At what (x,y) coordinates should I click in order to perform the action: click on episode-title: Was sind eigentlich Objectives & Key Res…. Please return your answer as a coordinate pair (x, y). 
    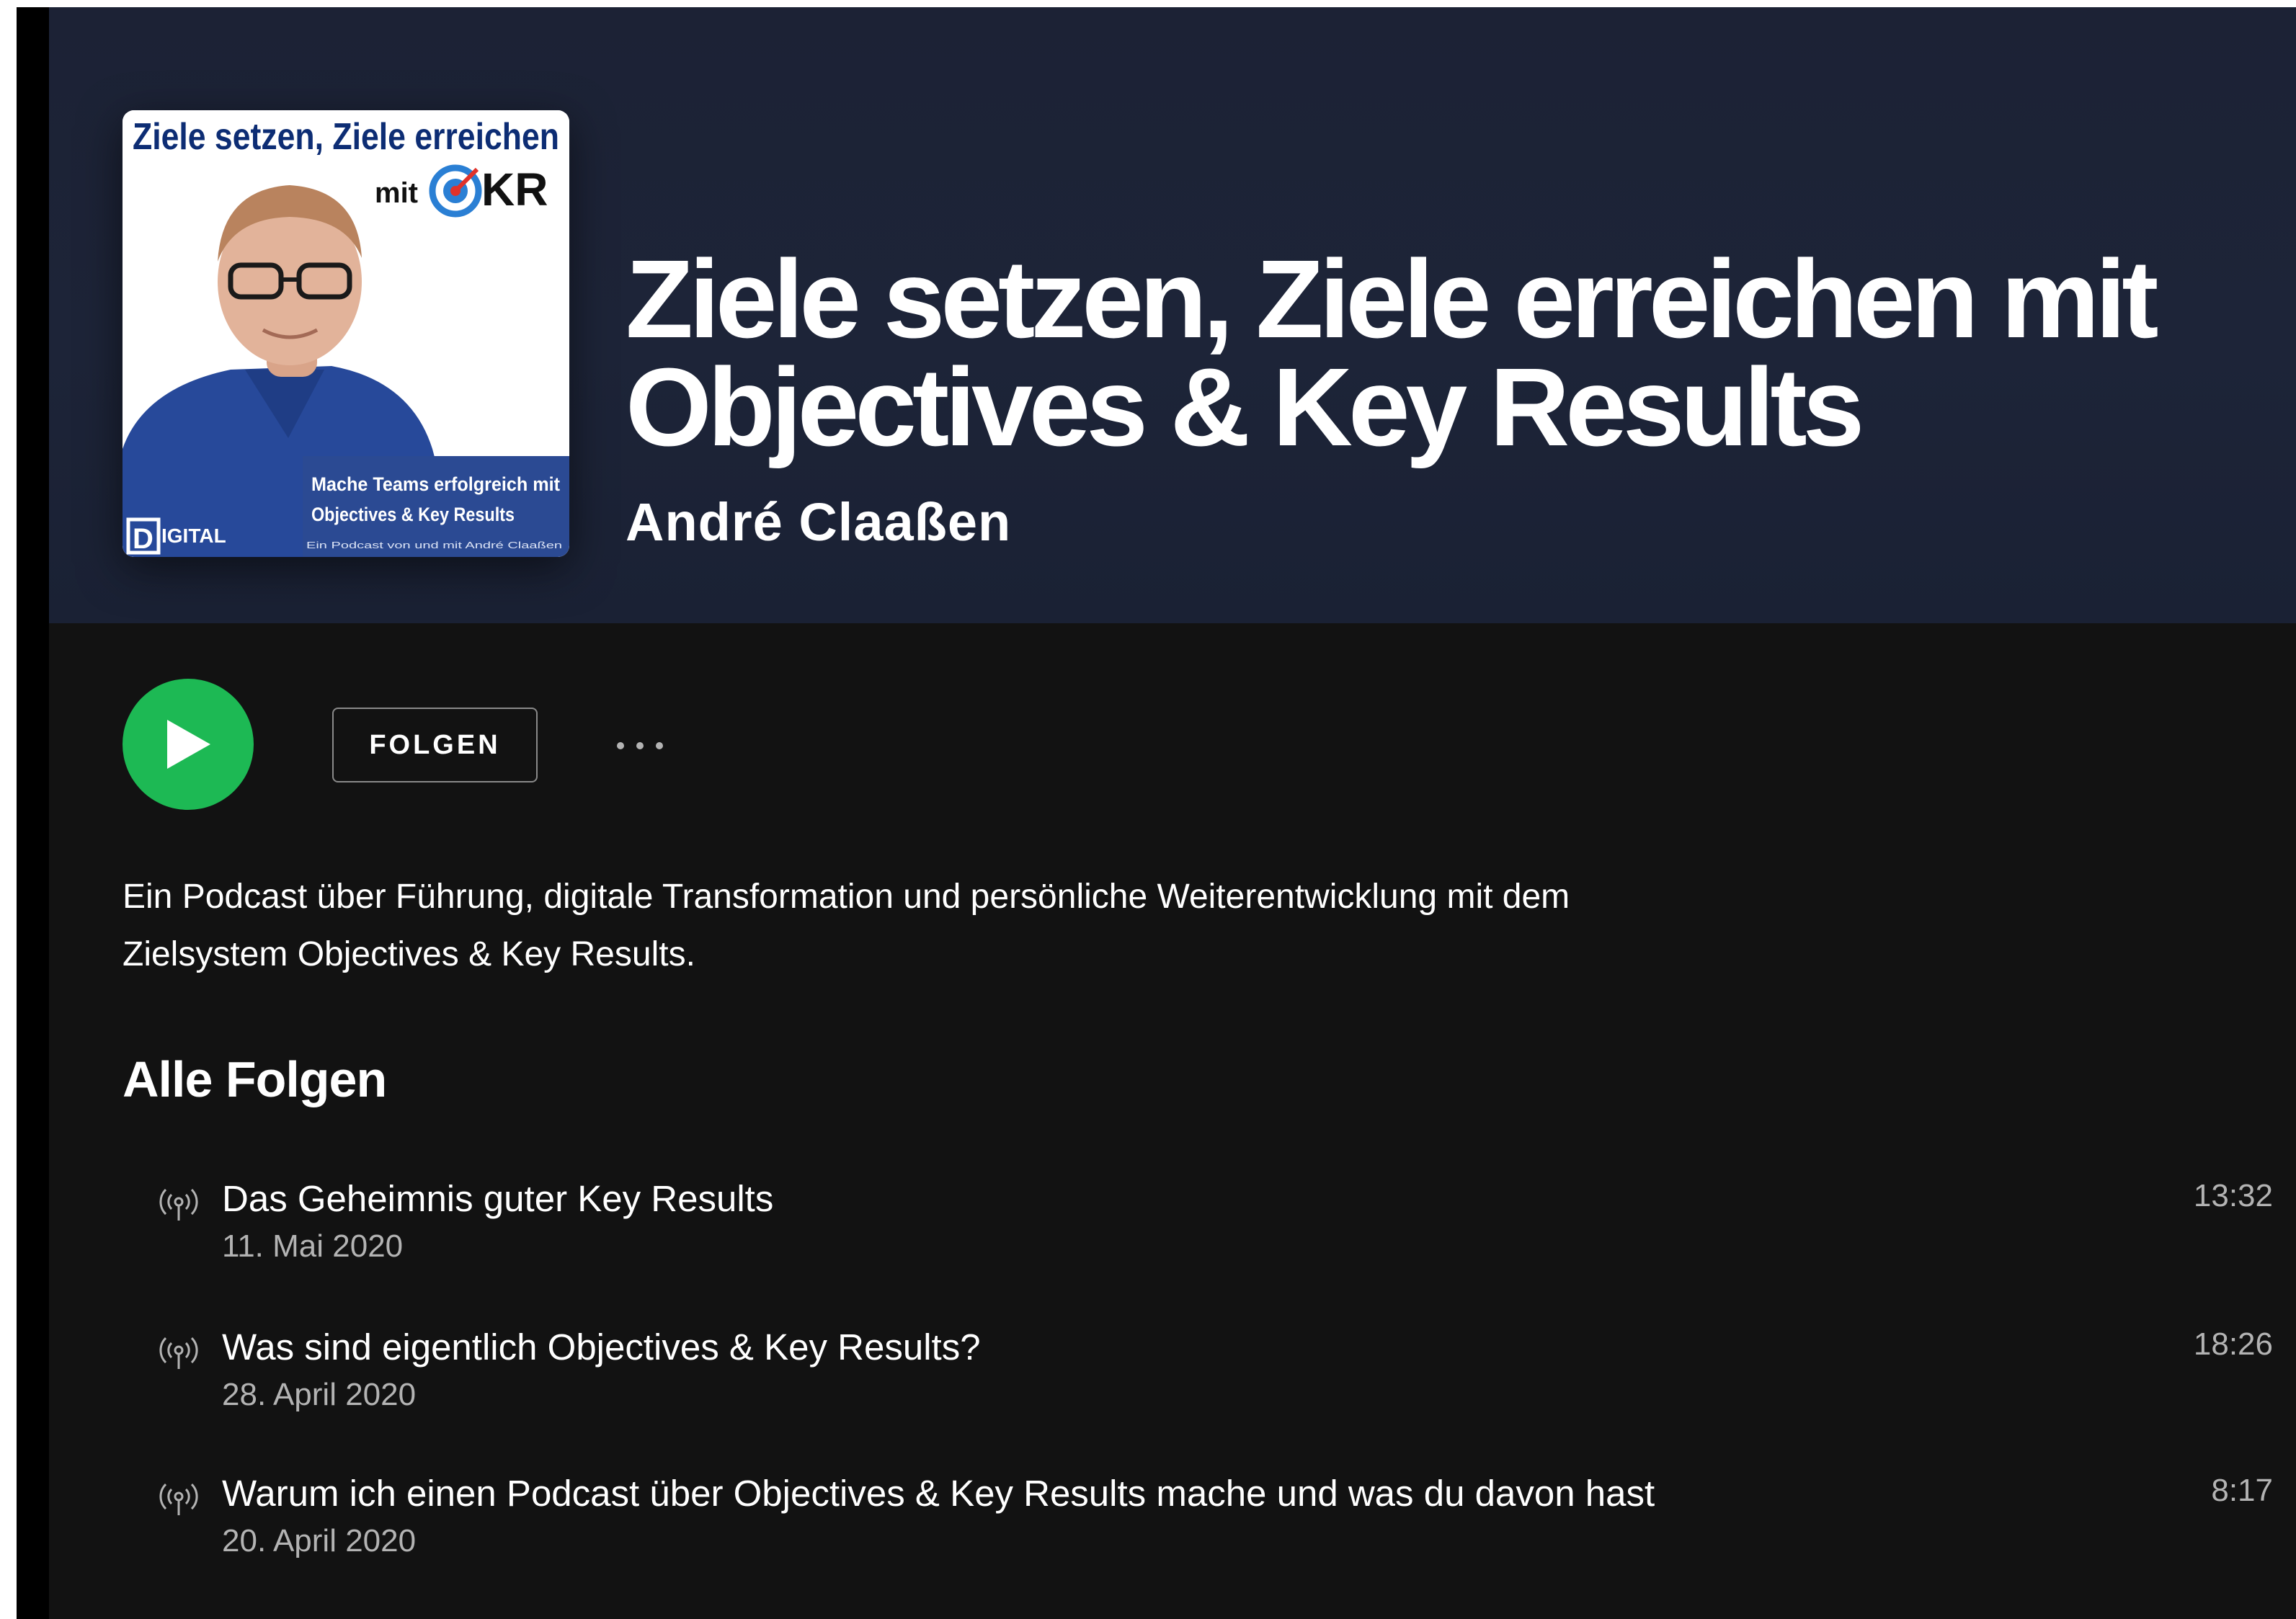
    Looking at the image, I should click on (601, 1347).